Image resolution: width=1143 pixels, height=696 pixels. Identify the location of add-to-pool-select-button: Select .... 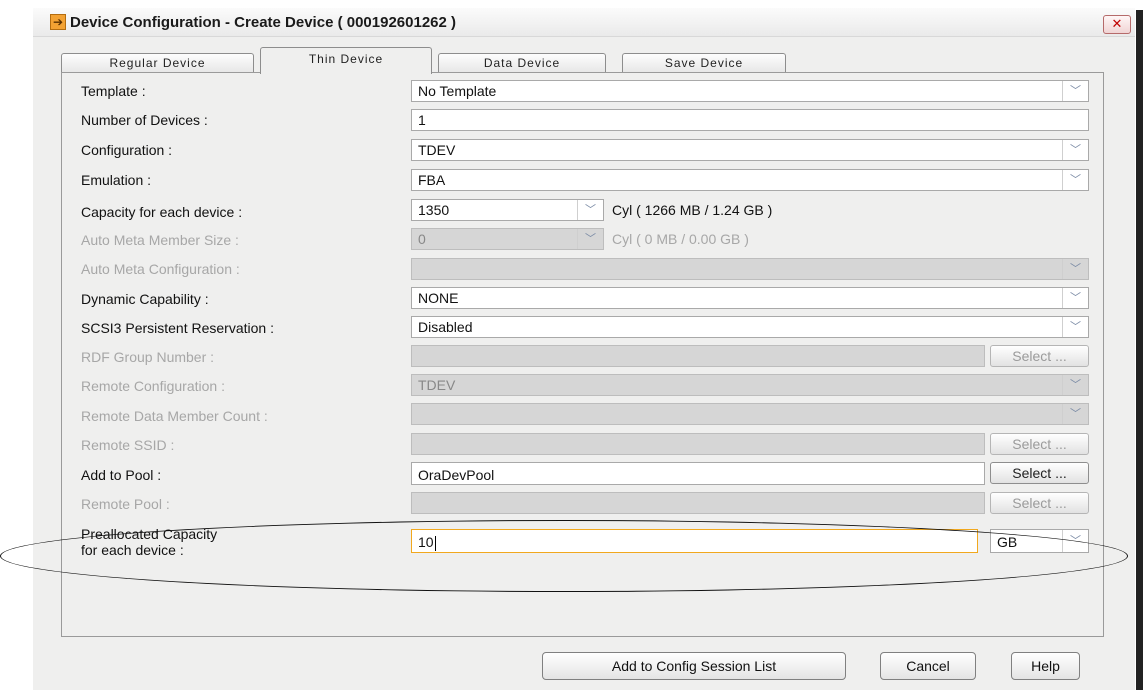
(1039, 473).